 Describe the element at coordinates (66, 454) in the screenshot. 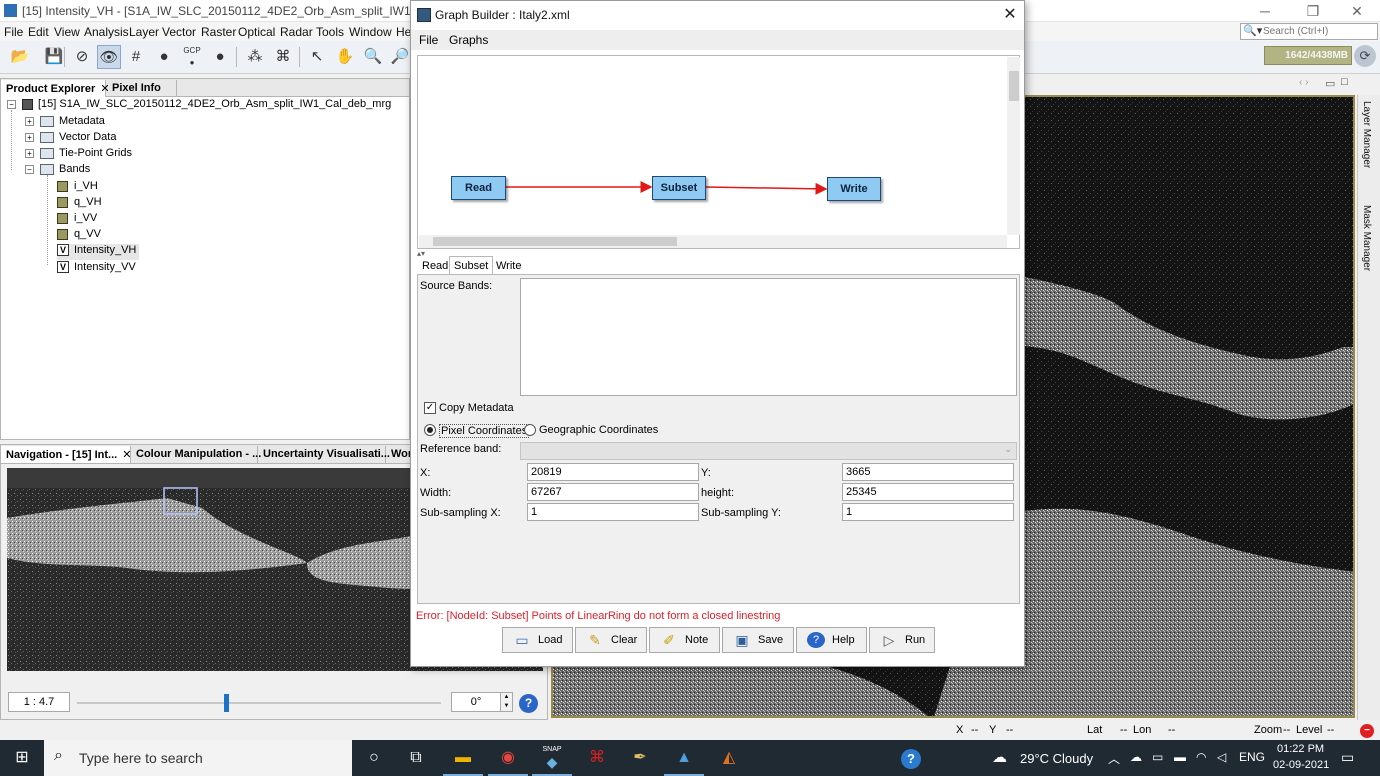

I see `tab-navigation: Navigation - [15] Int... ✕` at that location.